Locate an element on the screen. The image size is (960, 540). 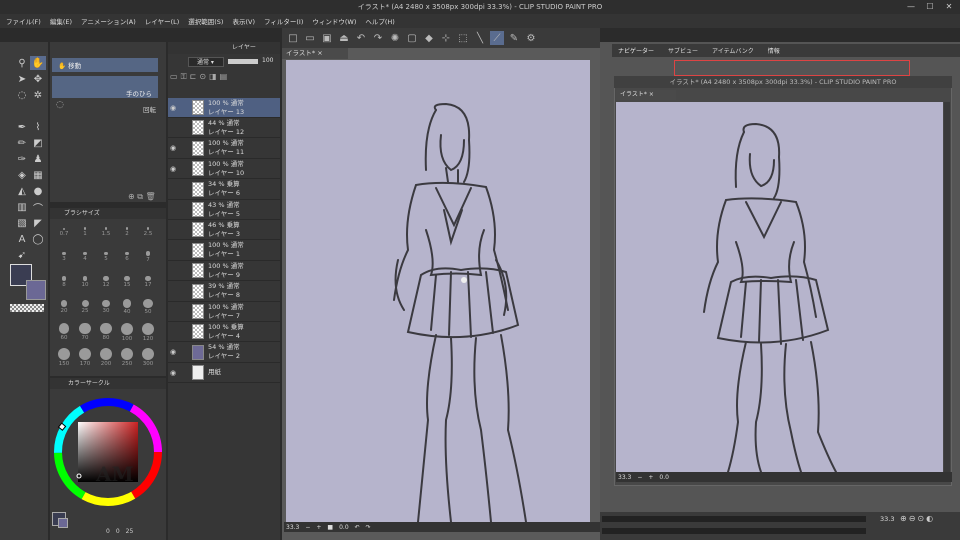
brush-size-preset: 40 is located at coordinates (127, 307).